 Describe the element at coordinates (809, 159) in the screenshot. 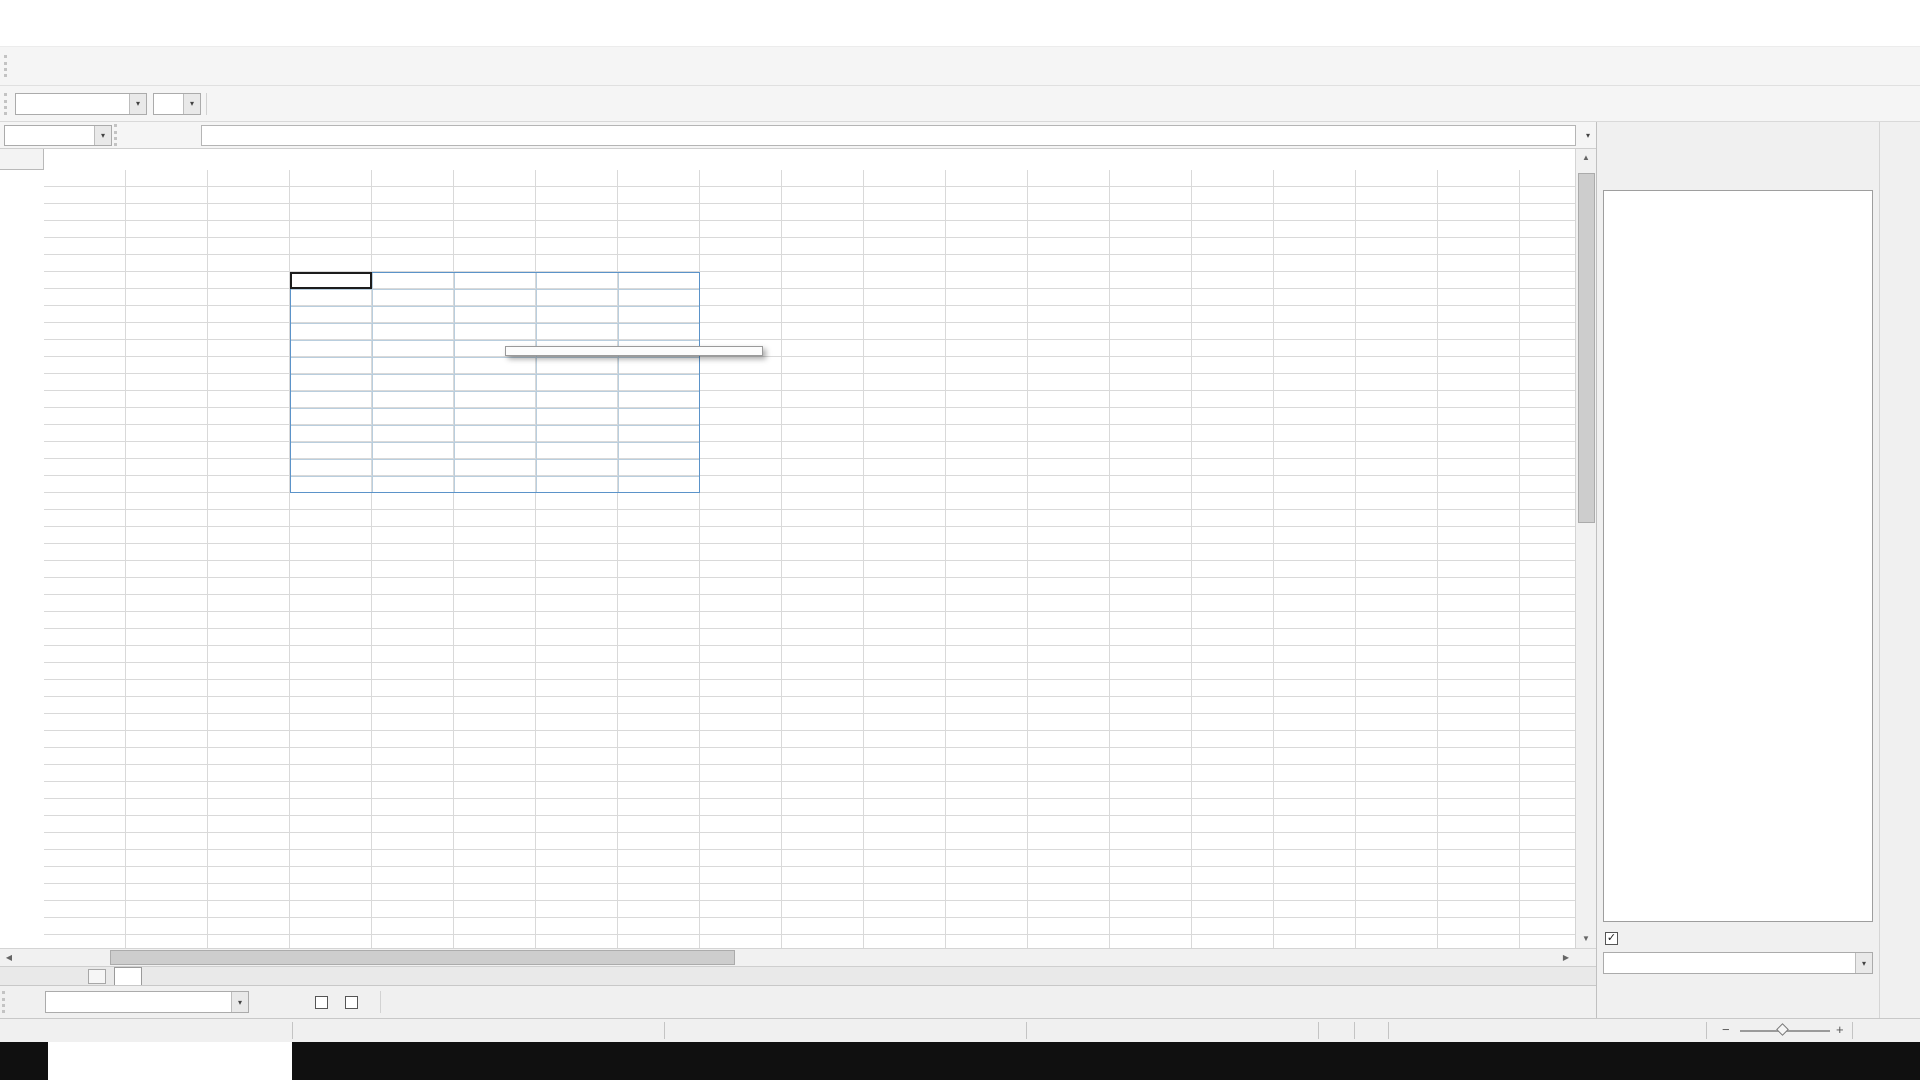

I see `column-headers` at that location.